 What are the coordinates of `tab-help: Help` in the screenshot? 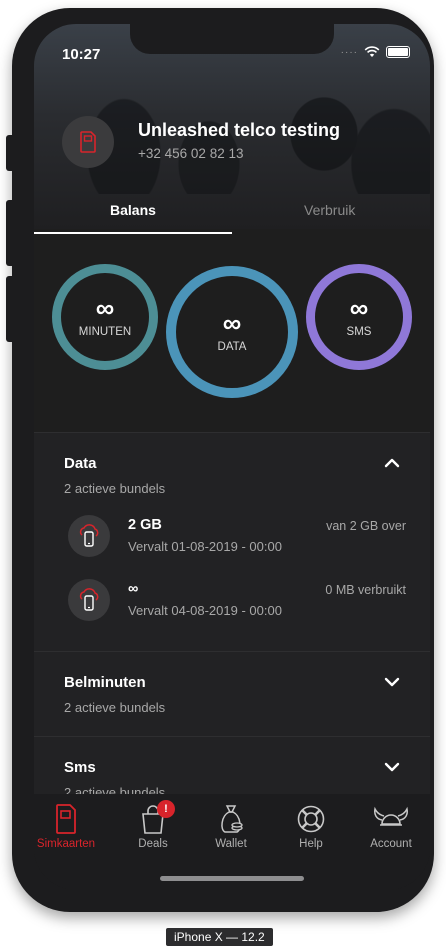 It's located at (311, 827).